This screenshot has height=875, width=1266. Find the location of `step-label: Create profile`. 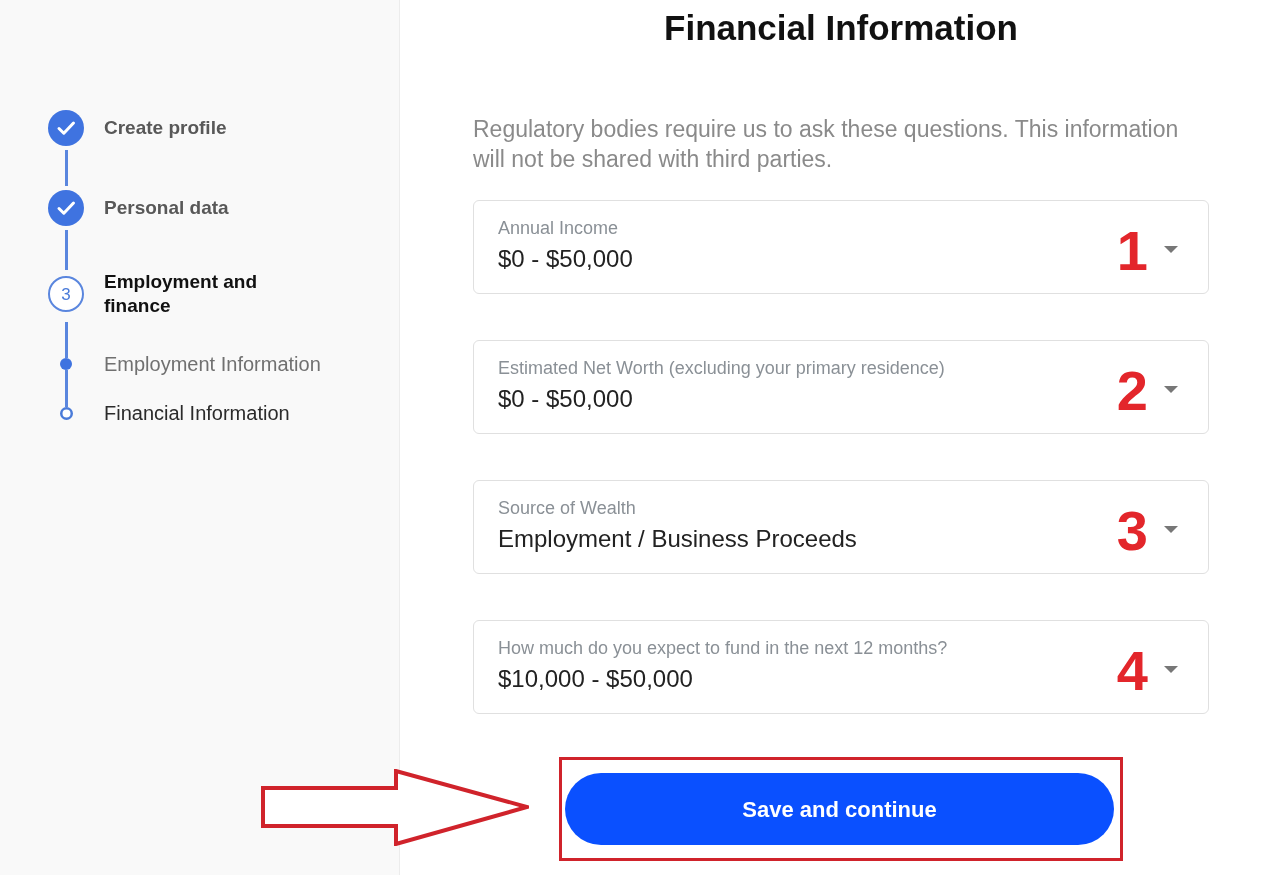

step-label: Create profile is located at coordinates (165, 128).